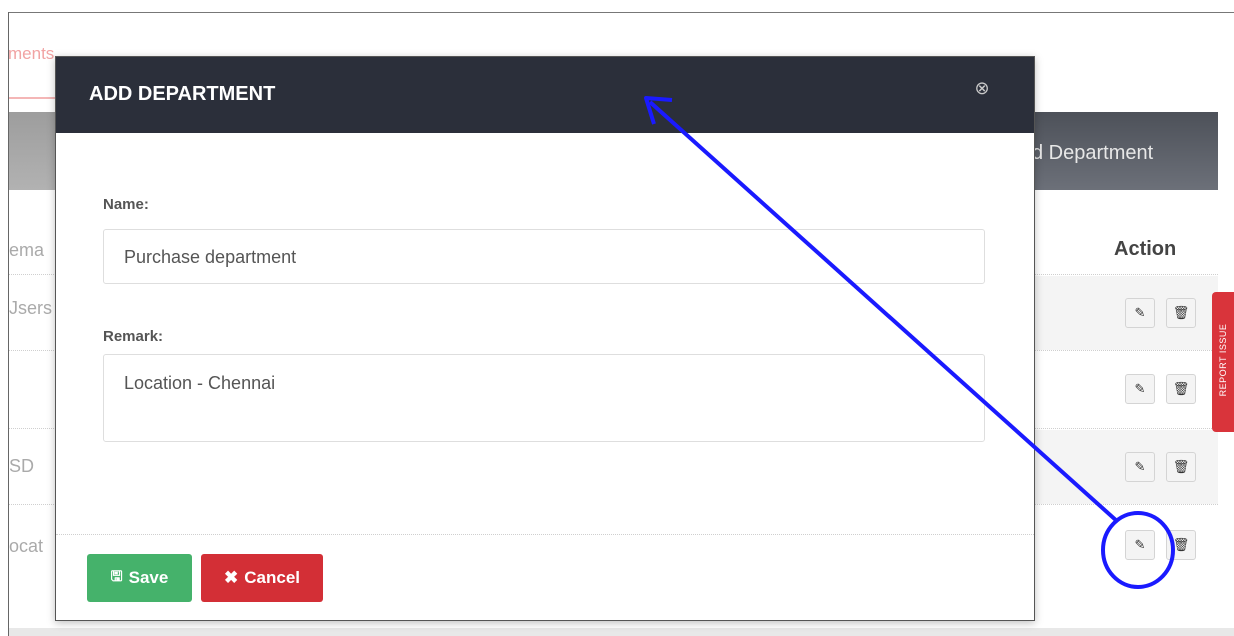  What do you see at coordinates (31, 54) in the screenshot?
I see `tab-departments-fragment: ments` at bounding box center [31, 54].